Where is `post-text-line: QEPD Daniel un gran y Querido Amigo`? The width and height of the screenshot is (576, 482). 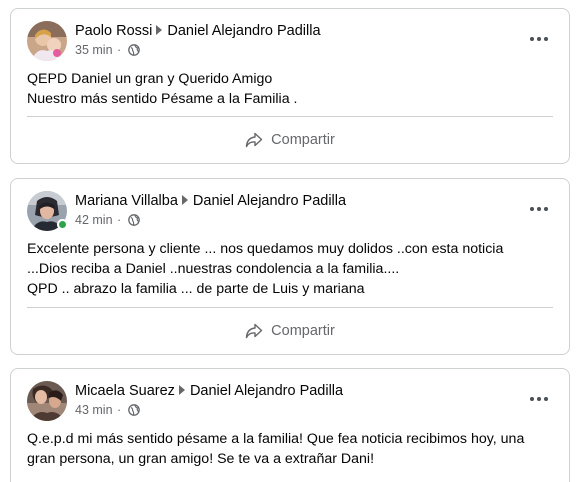 post-text-line: QEPD Daniel un gran y Querido Amigo is located at coordinates (150, 79).